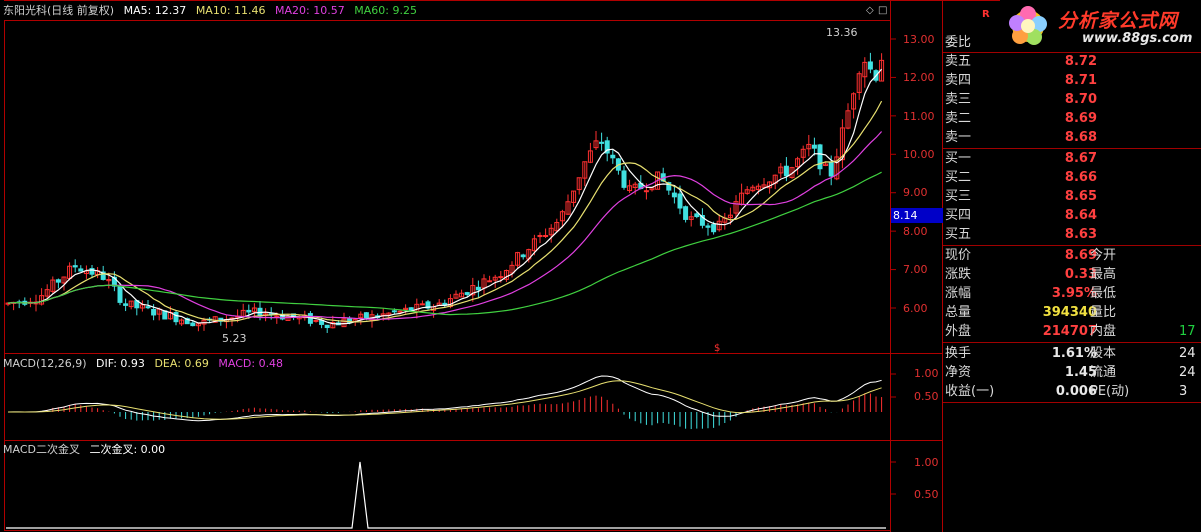  What do you see at coordinates (919, 77) in the screenshot?
I see `price-axis-label: 12.00` at bounding box center [919, 77].